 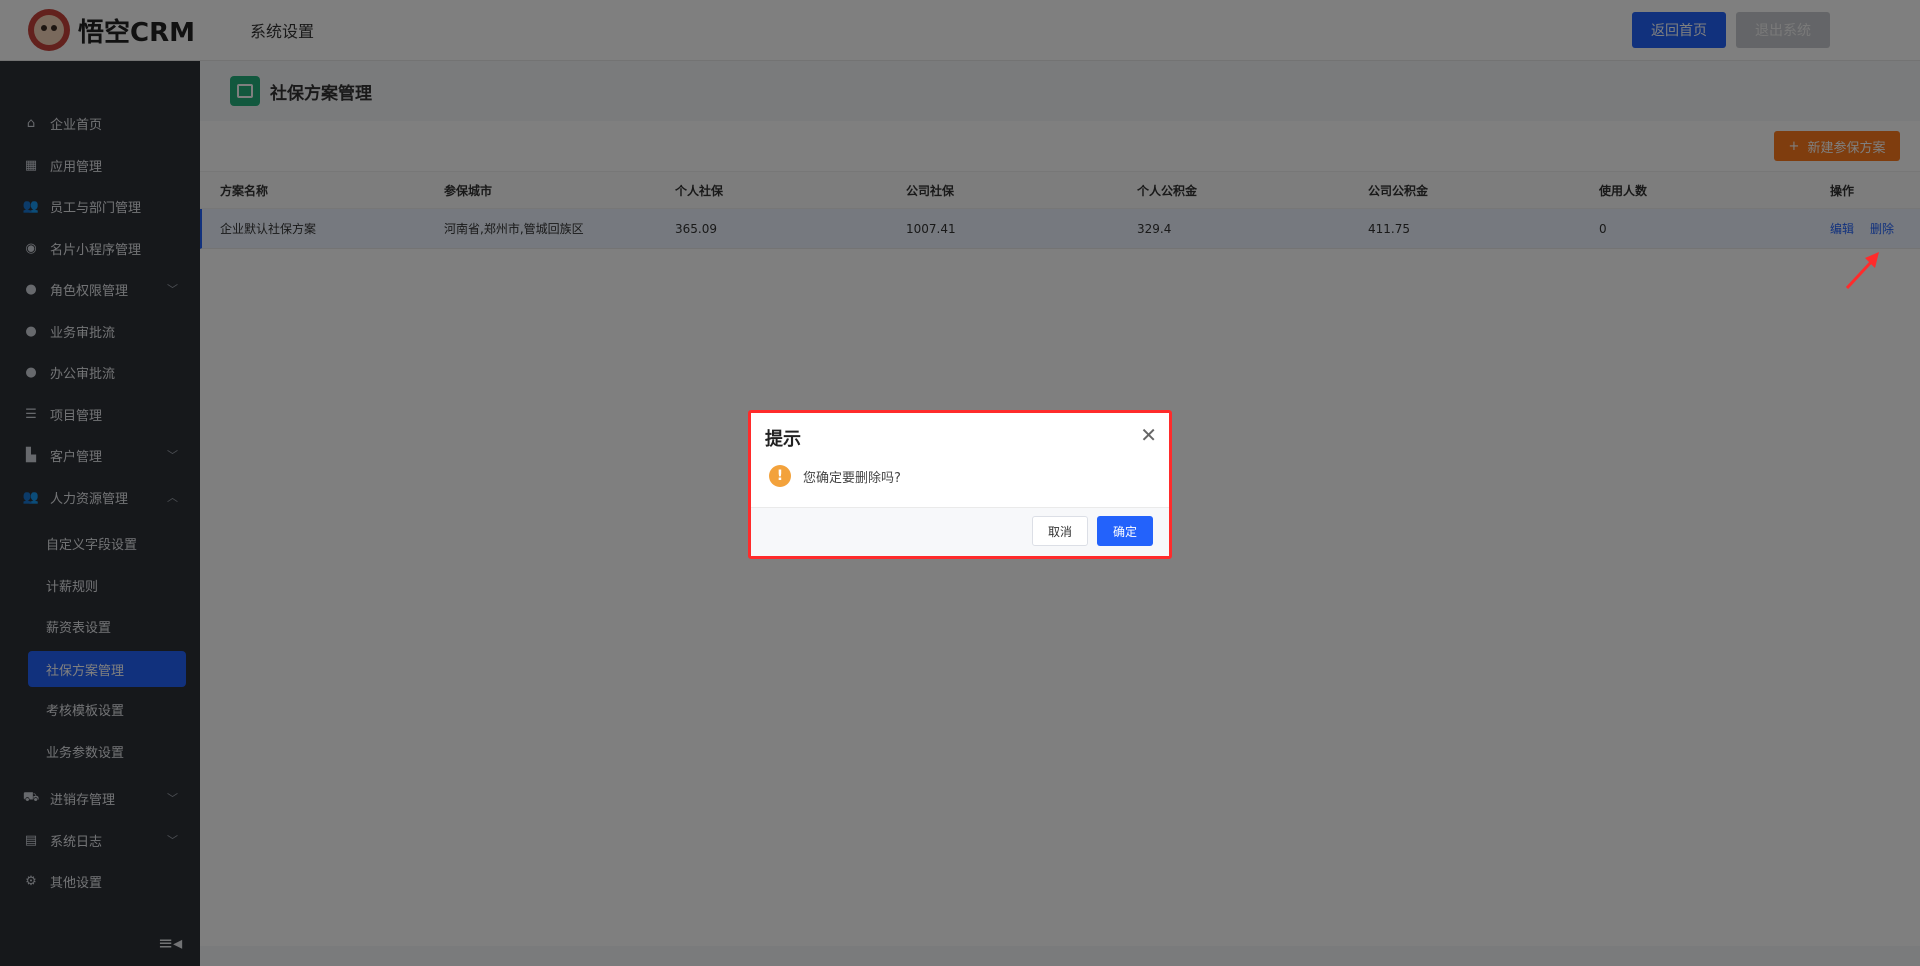 I want to click on annotation-arrow-icon, so click(x=1862, y=271).